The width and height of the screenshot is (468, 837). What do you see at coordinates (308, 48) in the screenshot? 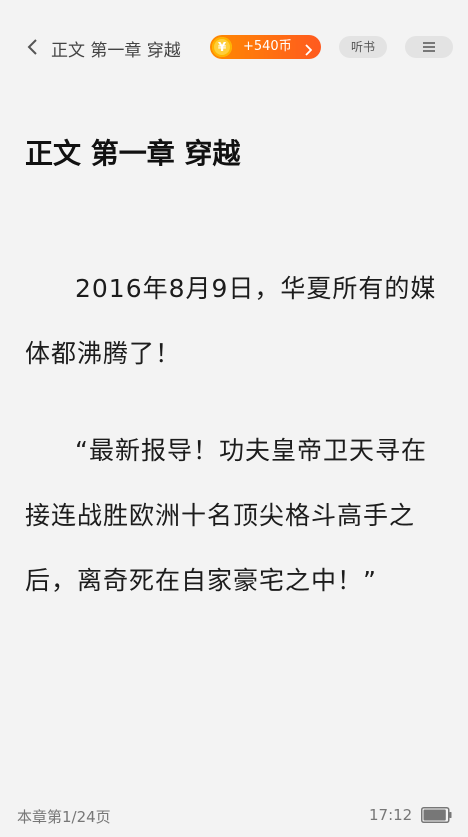
I see `chevron-right-icon` at bounding box center [308, 48].